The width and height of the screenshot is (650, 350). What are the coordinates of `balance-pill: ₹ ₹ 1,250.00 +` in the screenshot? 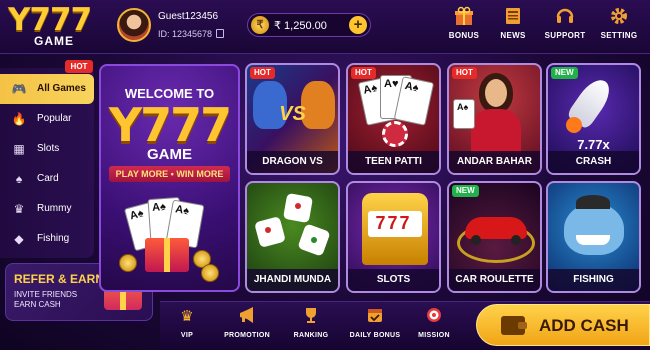 It's located at (309, 25).